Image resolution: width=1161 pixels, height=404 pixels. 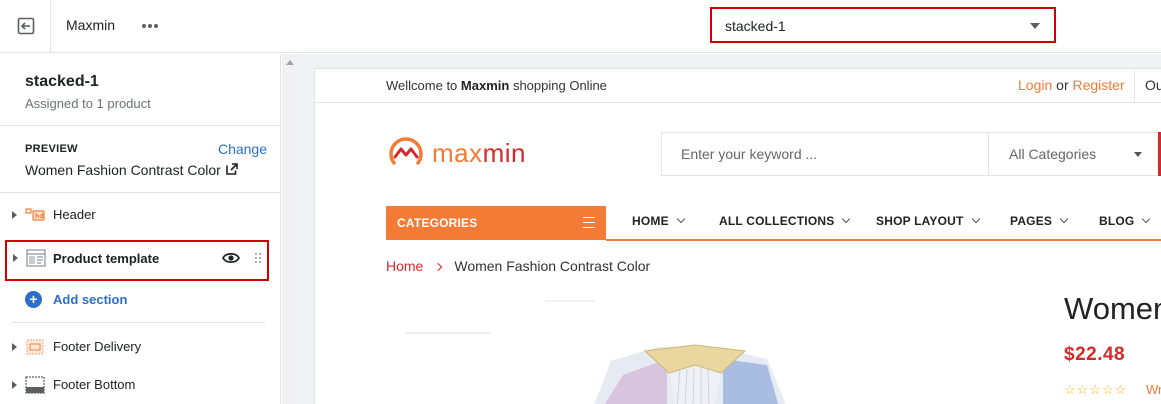 I want to click on editor-topbar: Maxmin stacked-1, so click(x=580, y=26).